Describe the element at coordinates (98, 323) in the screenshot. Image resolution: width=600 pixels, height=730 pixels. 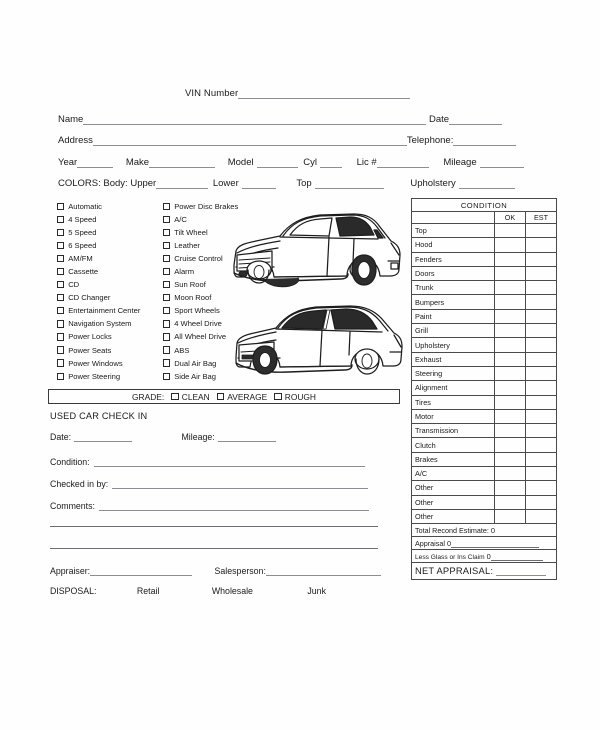
I see `option-row: Navigation System` at that location.